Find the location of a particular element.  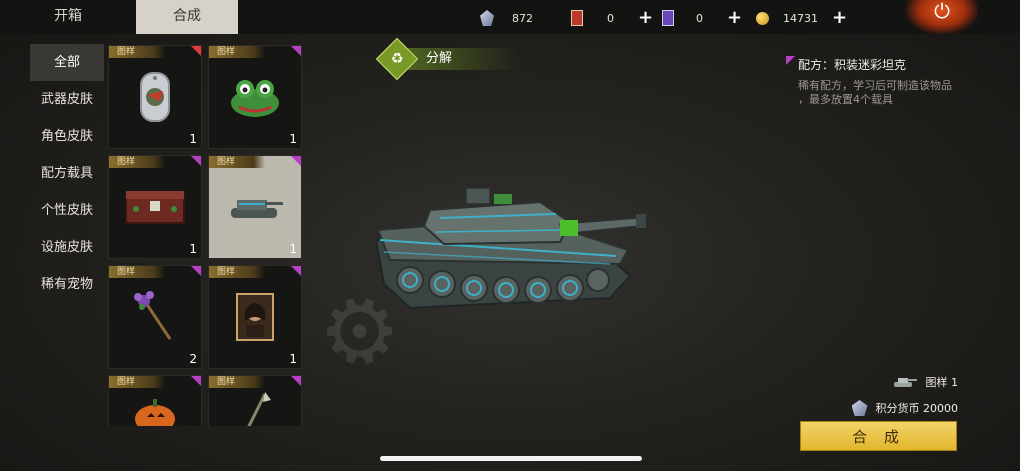

sidebar-item-all: 全部 is located at coordinates (67, 62).